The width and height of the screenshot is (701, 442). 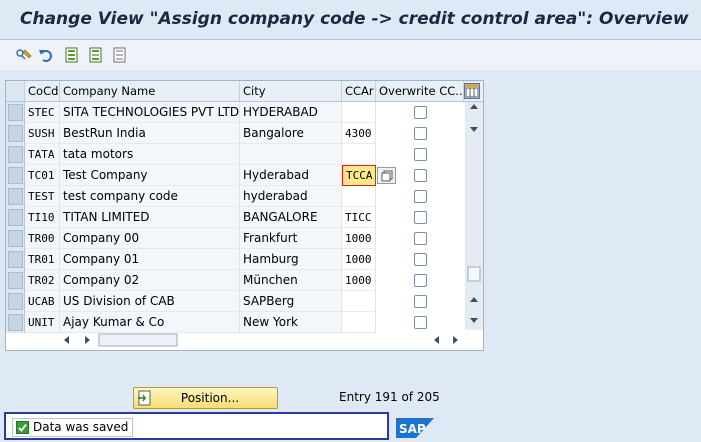 What do you see at coordinates (389, 397) in the screenshot?
I see `entry-counter: Entry 191 of 205` at bounding box center [389, 397].